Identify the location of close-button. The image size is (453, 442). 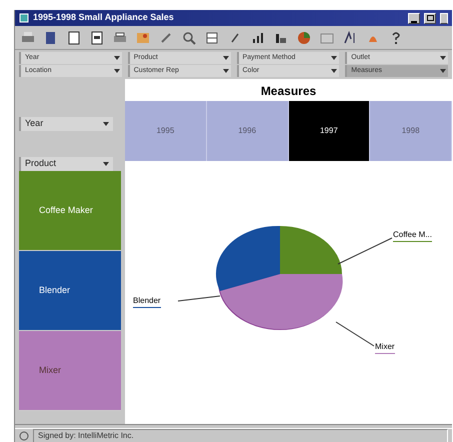
(444, 18).